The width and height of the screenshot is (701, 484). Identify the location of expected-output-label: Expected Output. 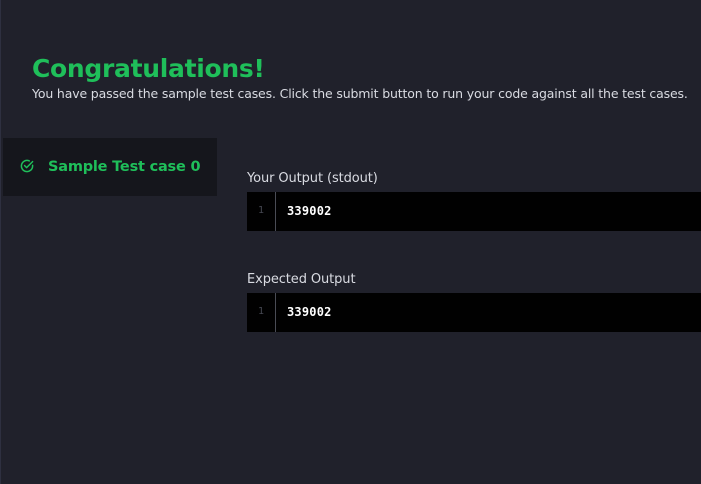
(301, 279).